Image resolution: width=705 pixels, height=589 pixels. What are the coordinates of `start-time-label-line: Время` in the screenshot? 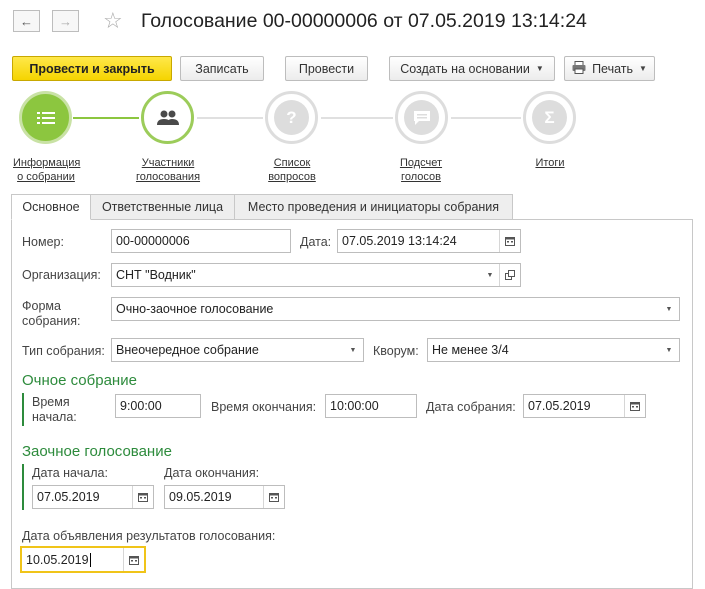 It's located at (51, 402).